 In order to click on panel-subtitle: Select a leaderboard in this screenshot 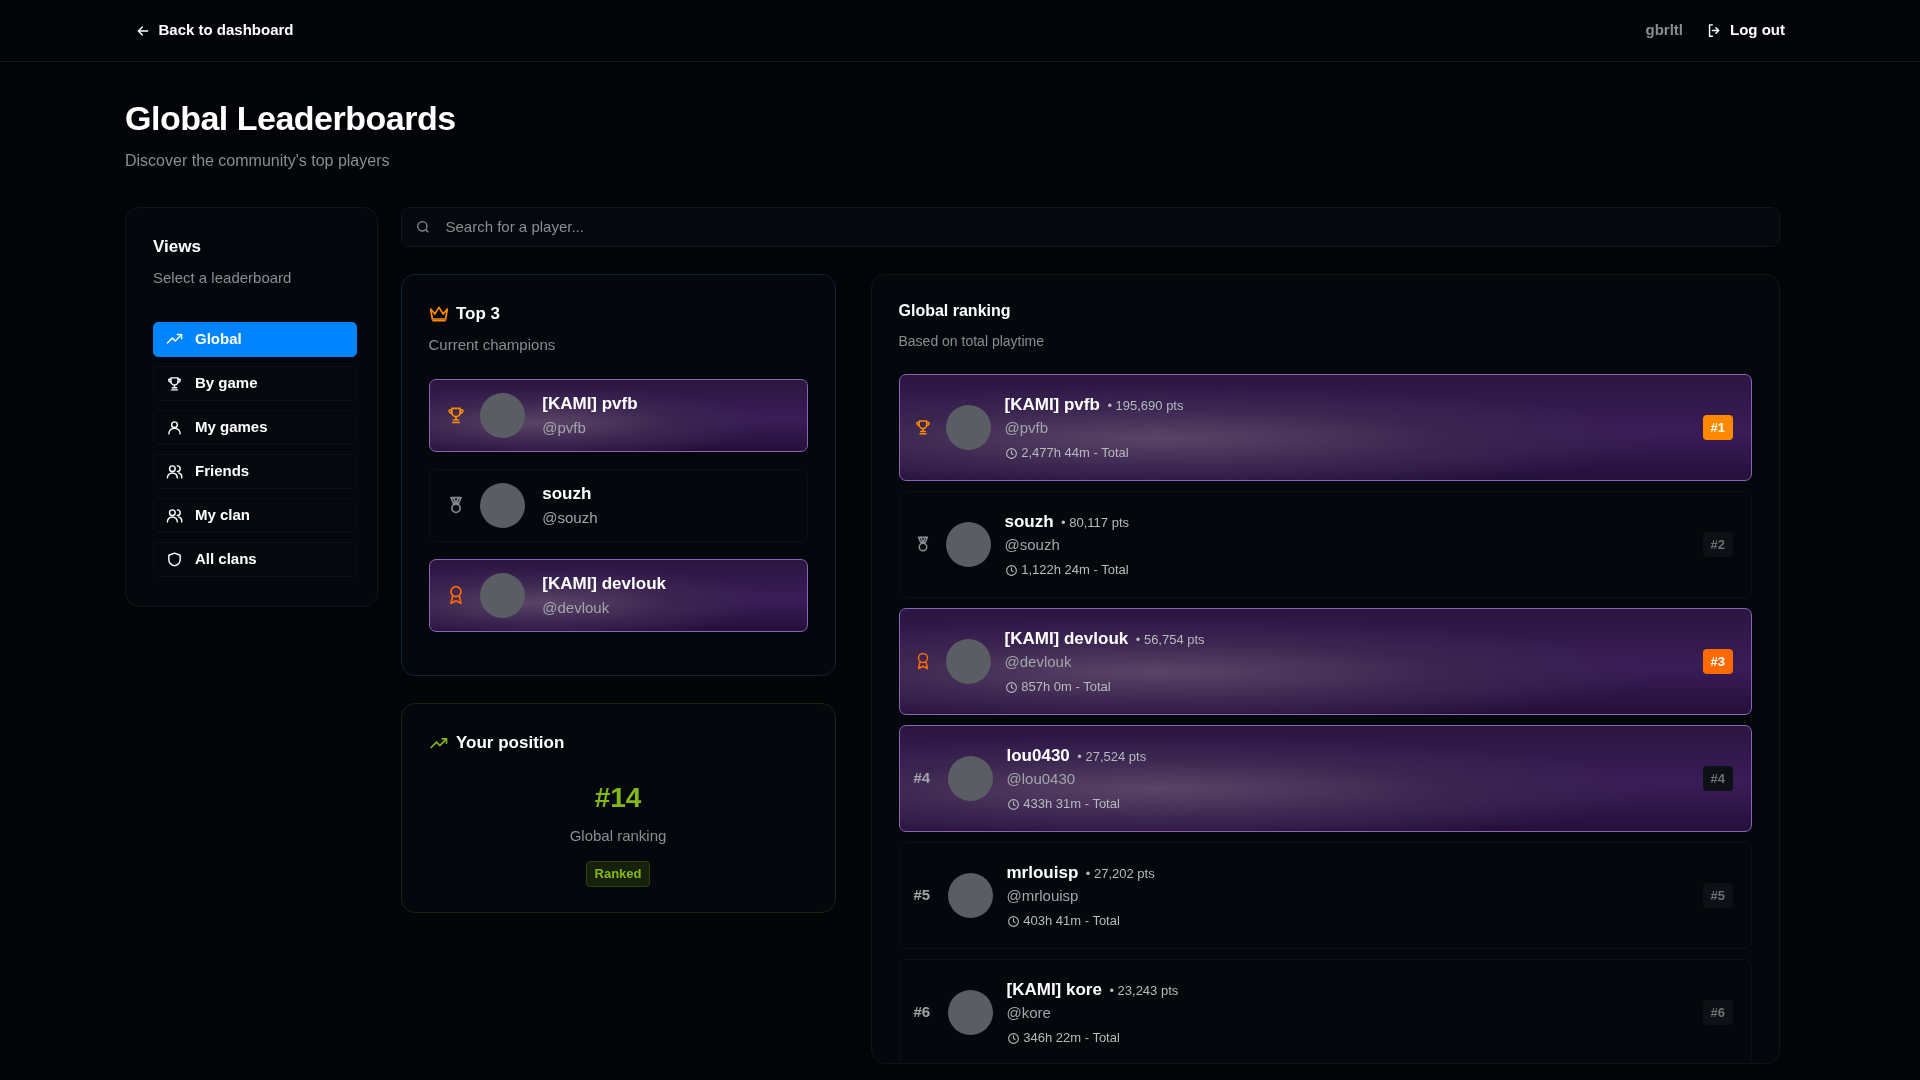, I will do `click(223, 278)`.